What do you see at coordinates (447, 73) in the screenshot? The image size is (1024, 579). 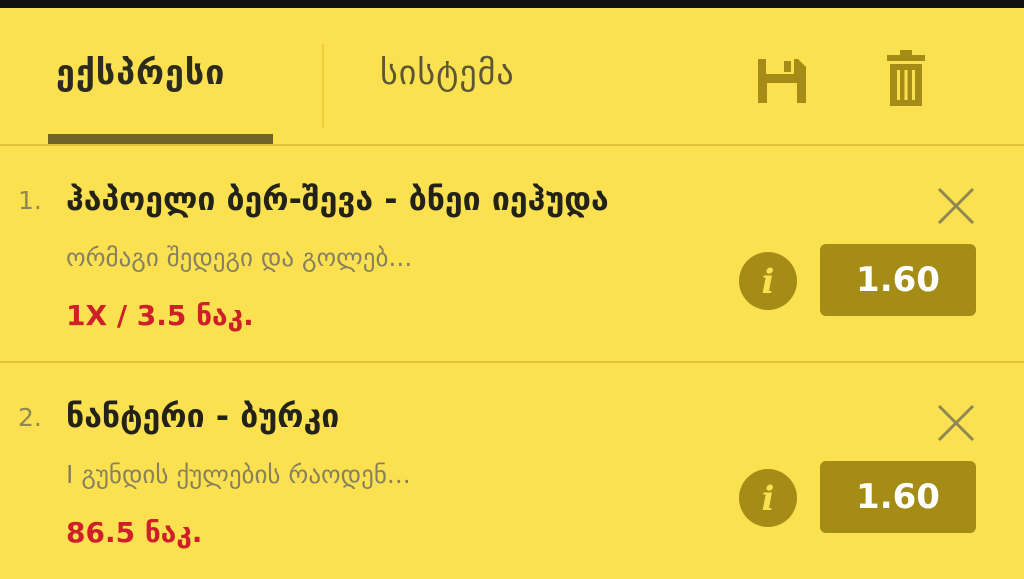 I see `tab-system: სისტემა` at bounding box center [447, 73].